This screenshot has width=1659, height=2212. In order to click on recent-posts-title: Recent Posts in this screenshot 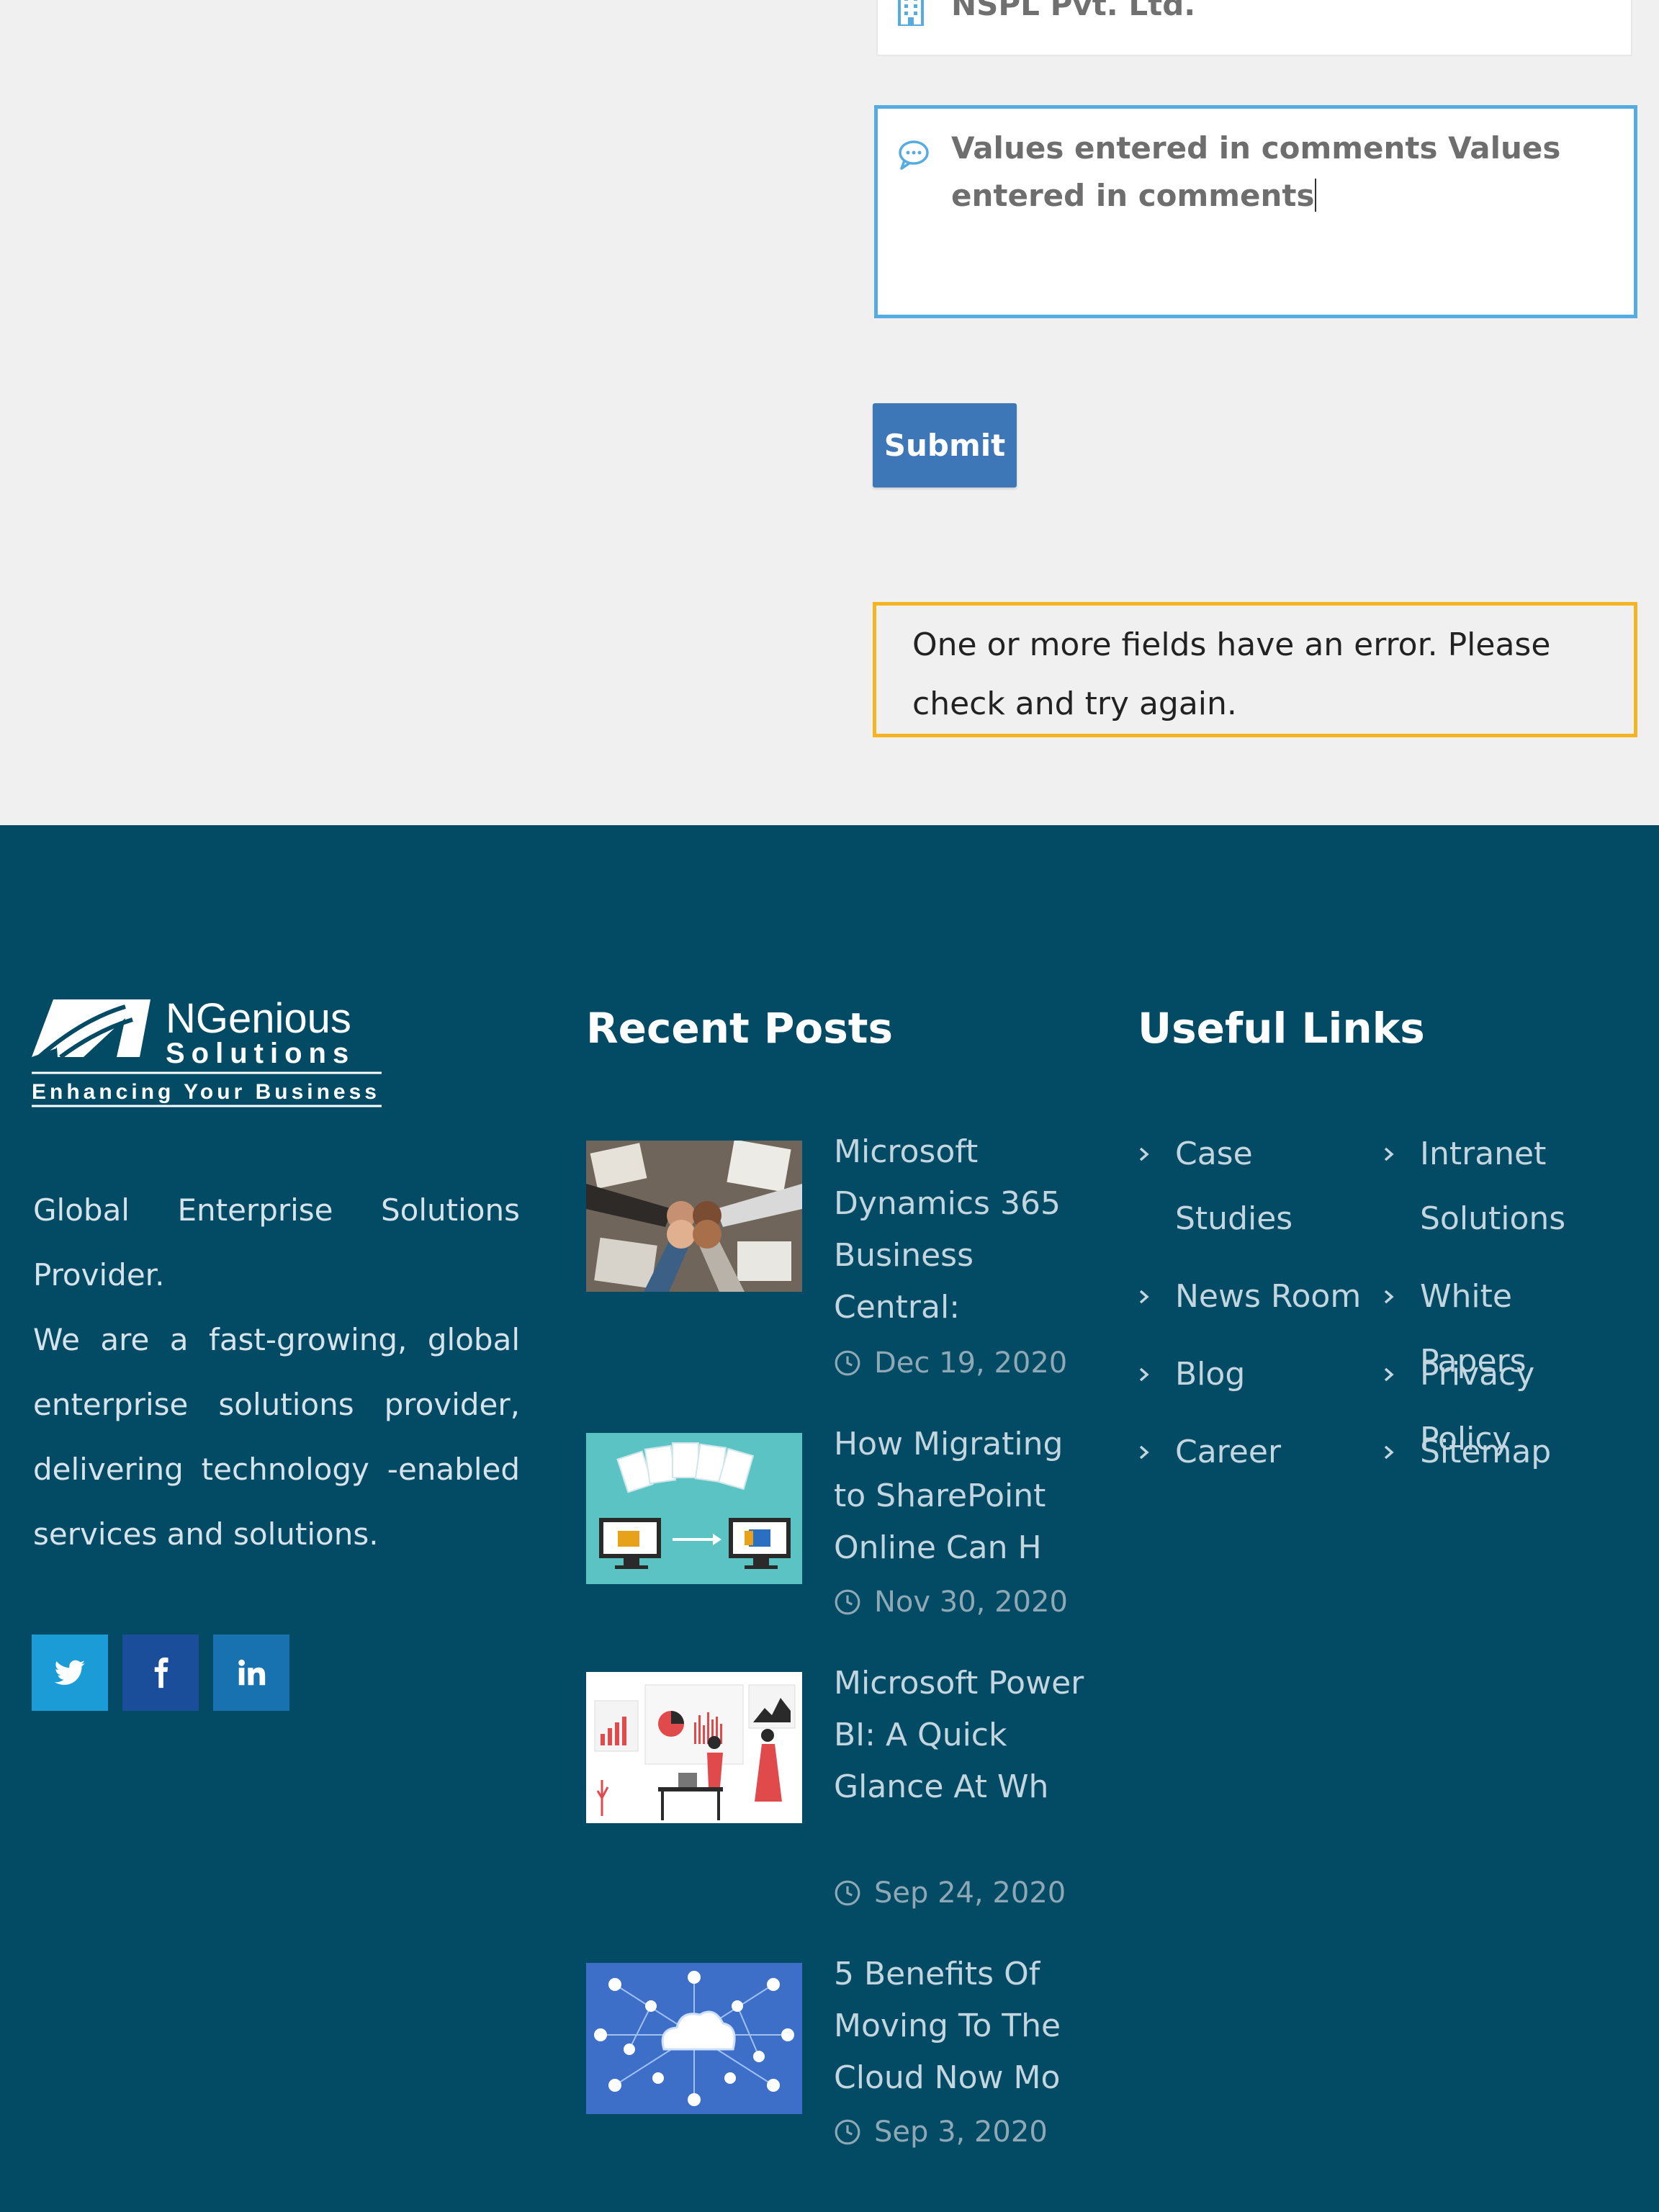, I will do `click(740, 1028)`.